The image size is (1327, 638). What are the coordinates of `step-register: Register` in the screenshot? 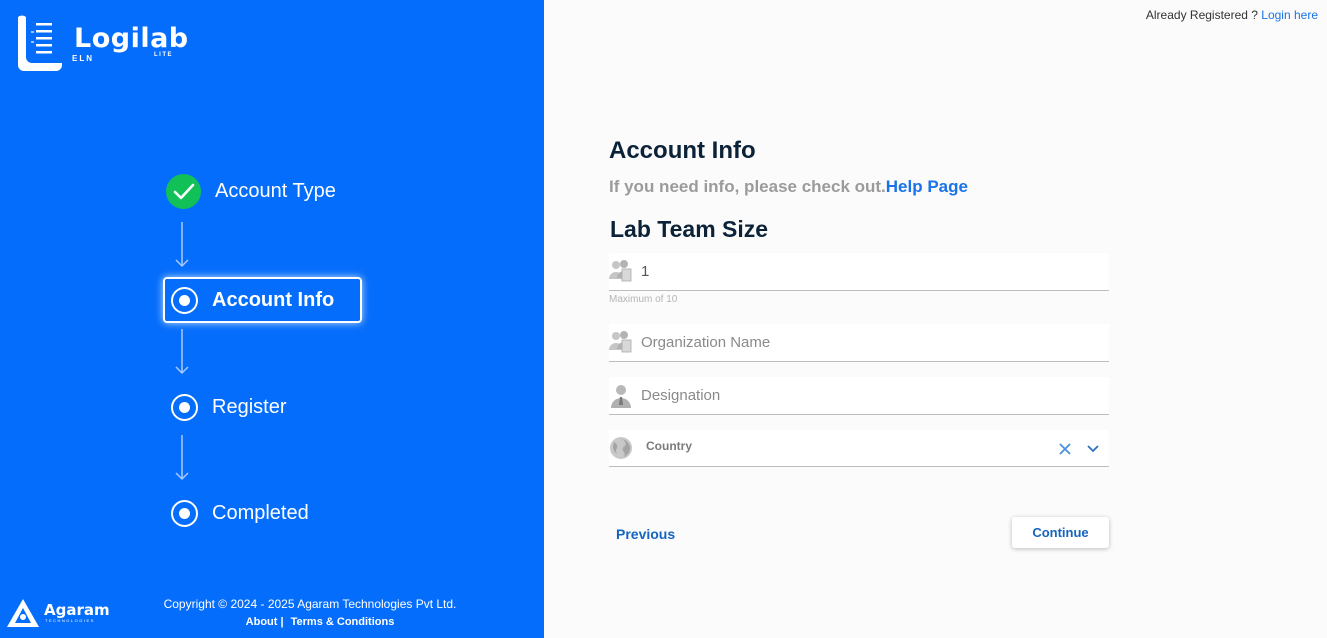 It's located at (228, 407).